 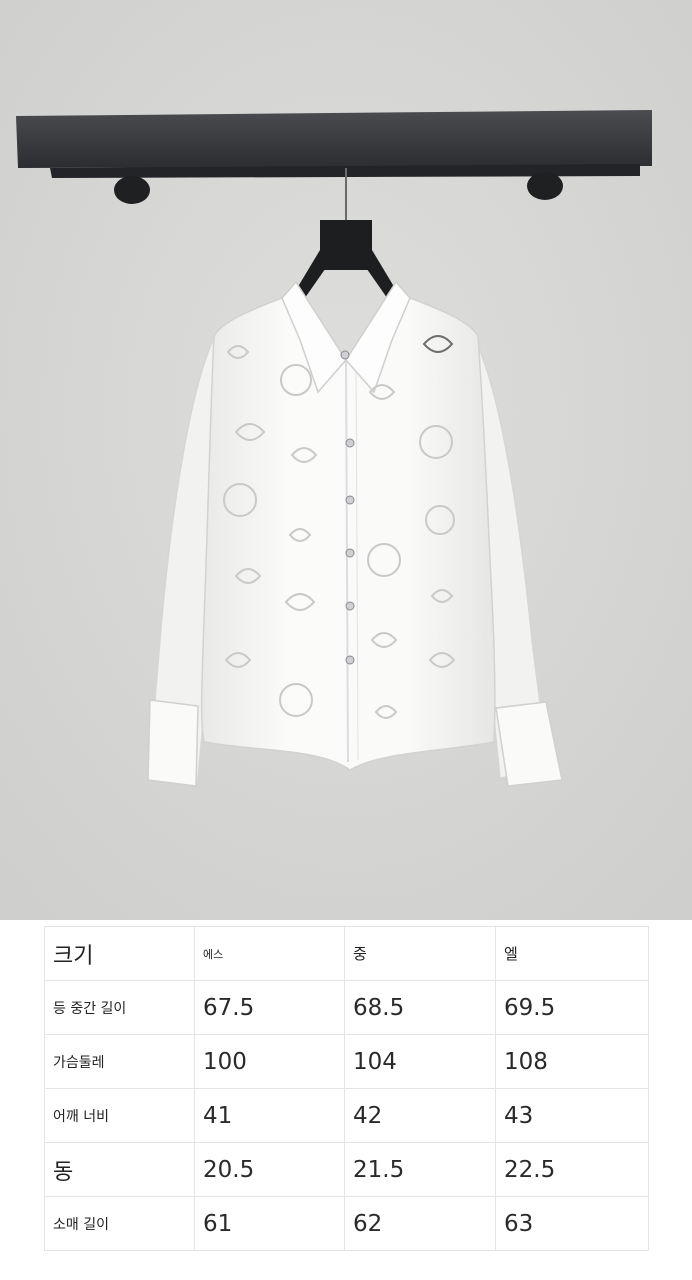 What do you see at coordinates (119, 1223) in the screenshot?
I see `row-label: 소매 길이` at bounding box center [119, 1223].